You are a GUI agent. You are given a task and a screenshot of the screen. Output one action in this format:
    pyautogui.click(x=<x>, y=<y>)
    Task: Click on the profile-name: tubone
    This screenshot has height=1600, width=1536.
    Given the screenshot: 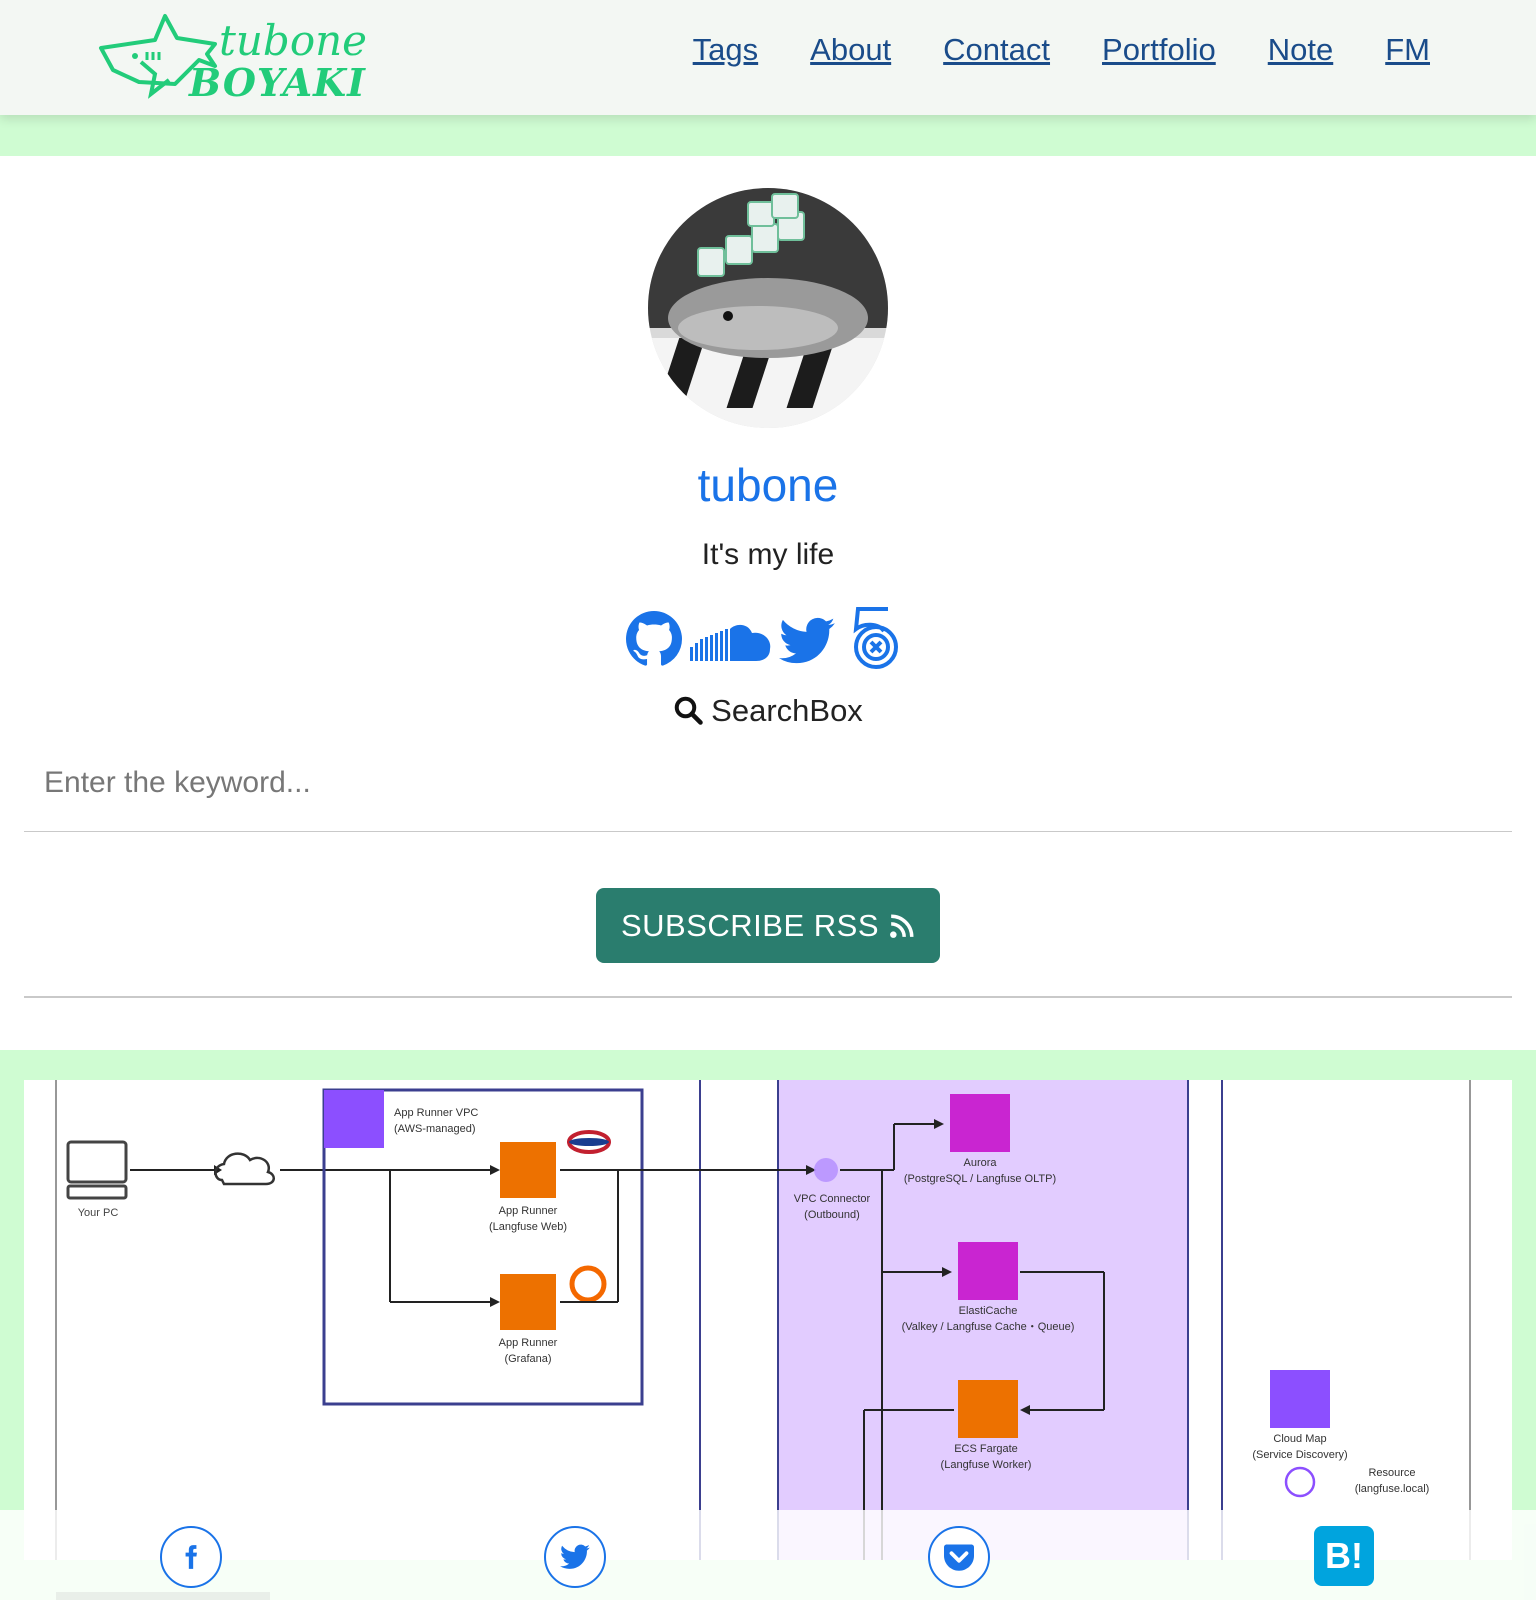 What is the action you would take?
    pyautogui.click(x=768, y=485)
    